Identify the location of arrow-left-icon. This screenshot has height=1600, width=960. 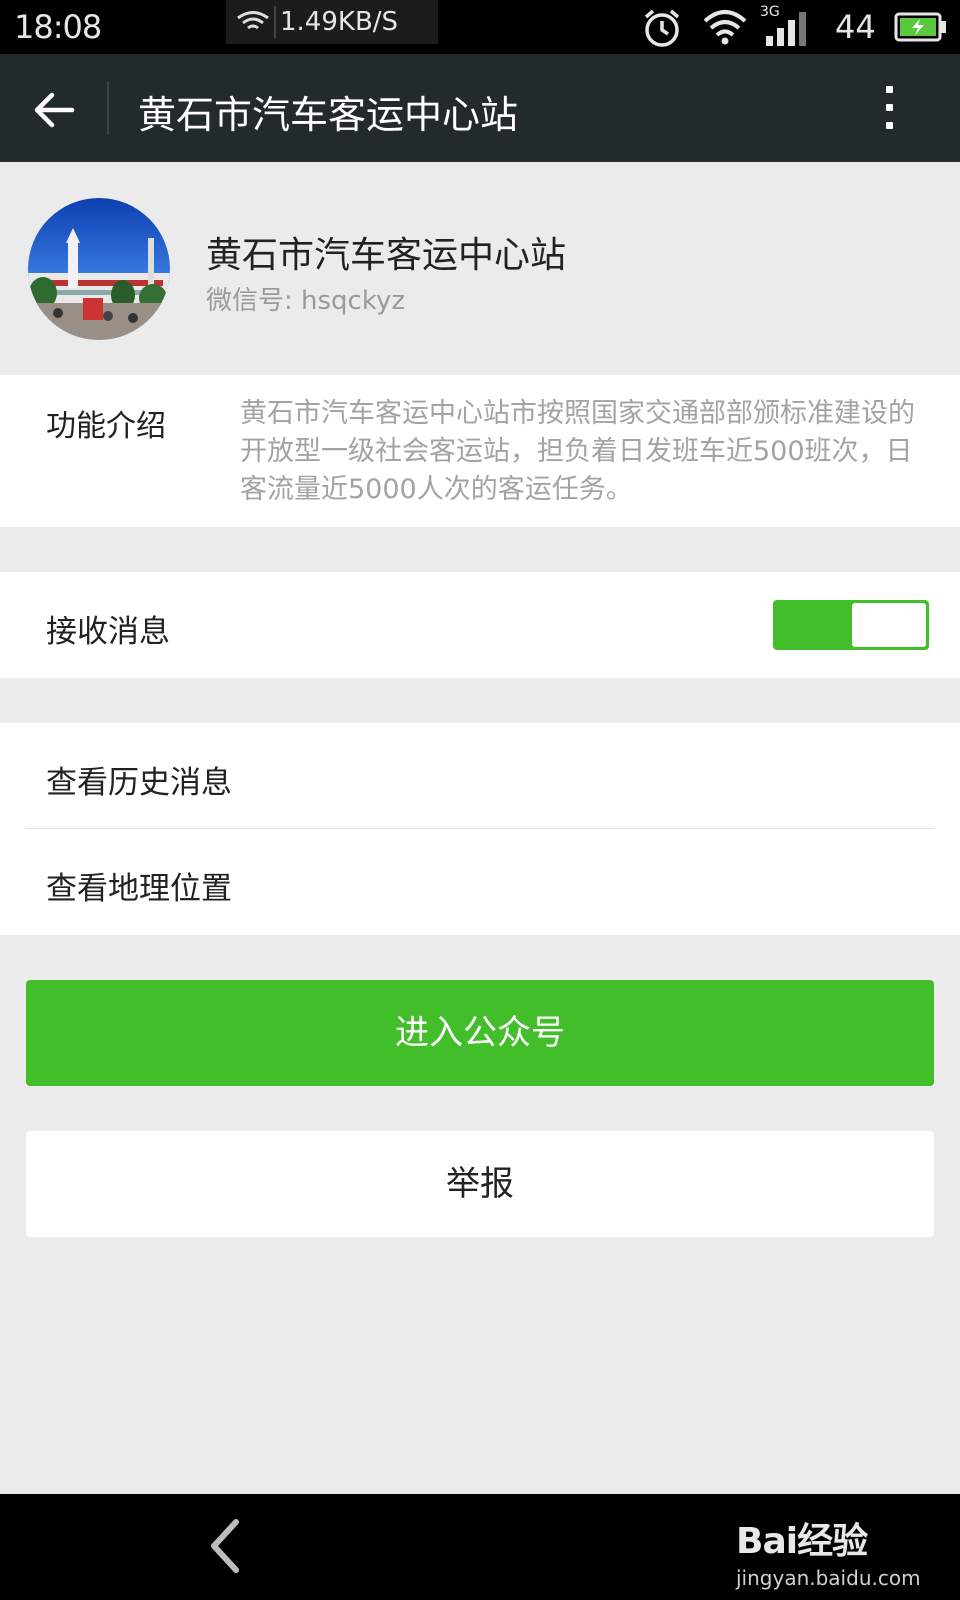
(54, 110).